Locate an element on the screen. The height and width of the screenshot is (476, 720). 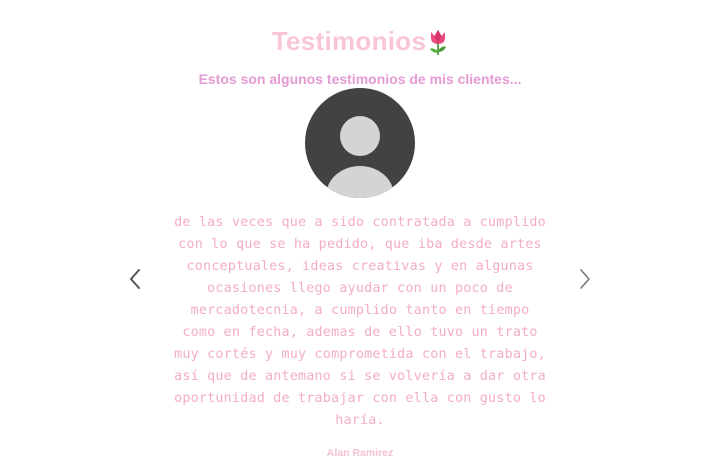
section-title: Testimonios is located at coordinates (349, 41).